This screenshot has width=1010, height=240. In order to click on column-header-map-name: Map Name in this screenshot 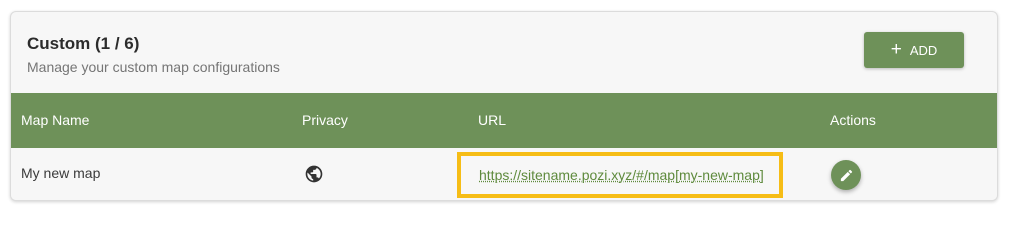, I will do `click(55, 120)`.